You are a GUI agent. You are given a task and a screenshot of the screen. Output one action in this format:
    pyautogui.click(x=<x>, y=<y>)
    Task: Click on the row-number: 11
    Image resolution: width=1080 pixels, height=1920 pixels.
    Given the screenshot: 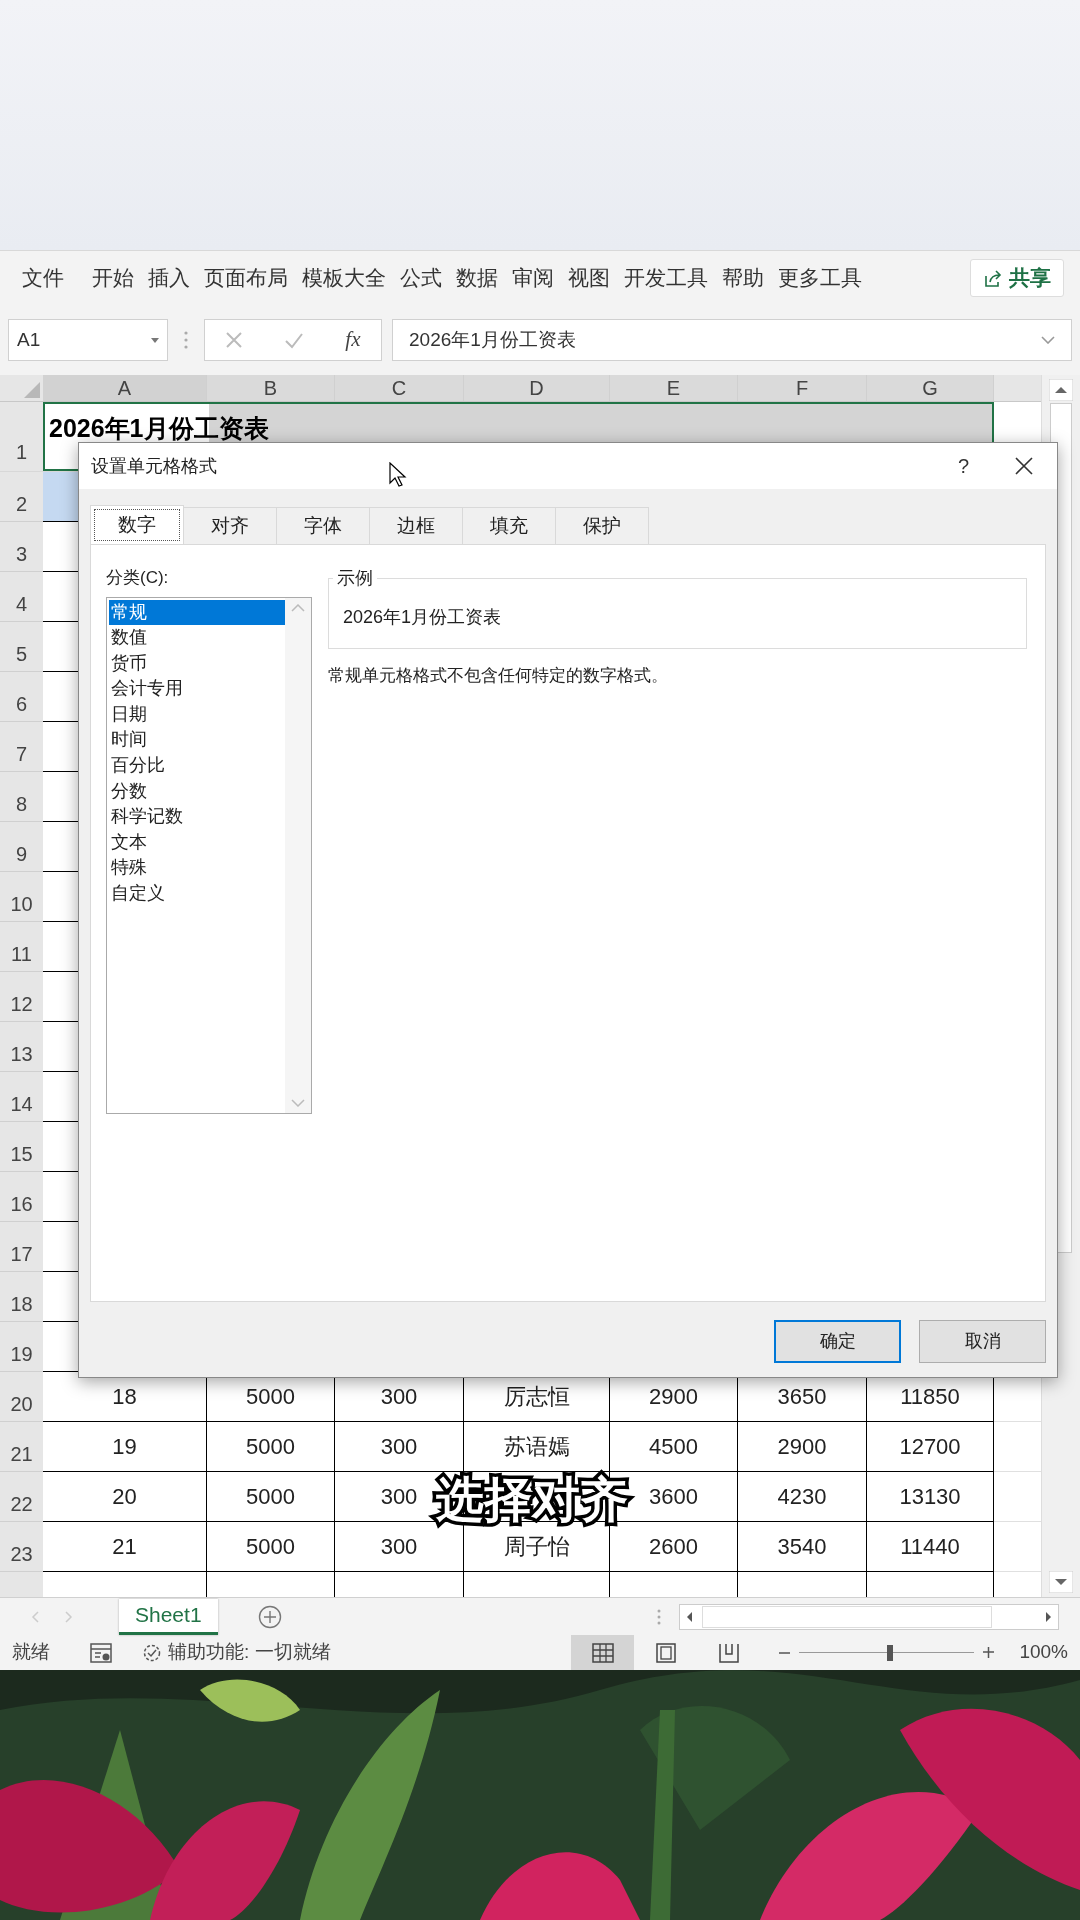 What is the action you would take?
    pyautogui.click(x=21, y=947)
    